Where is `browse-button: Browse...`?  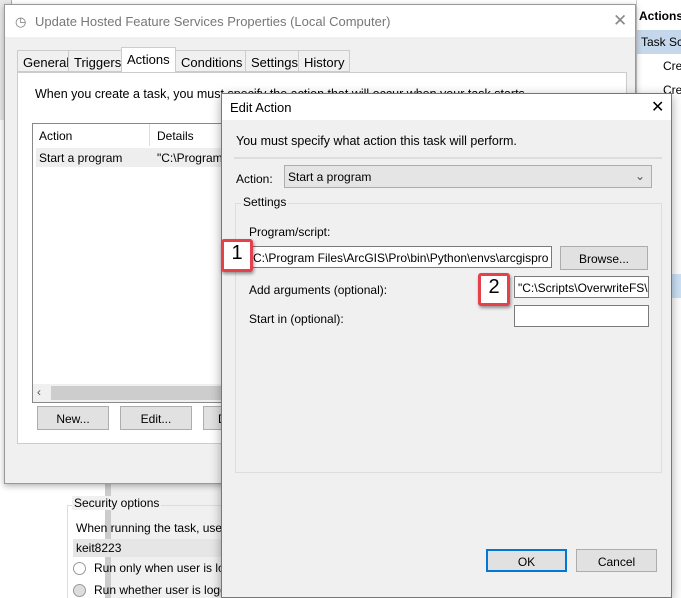
browse-button: Browse... is located at coordinates (604, 258).